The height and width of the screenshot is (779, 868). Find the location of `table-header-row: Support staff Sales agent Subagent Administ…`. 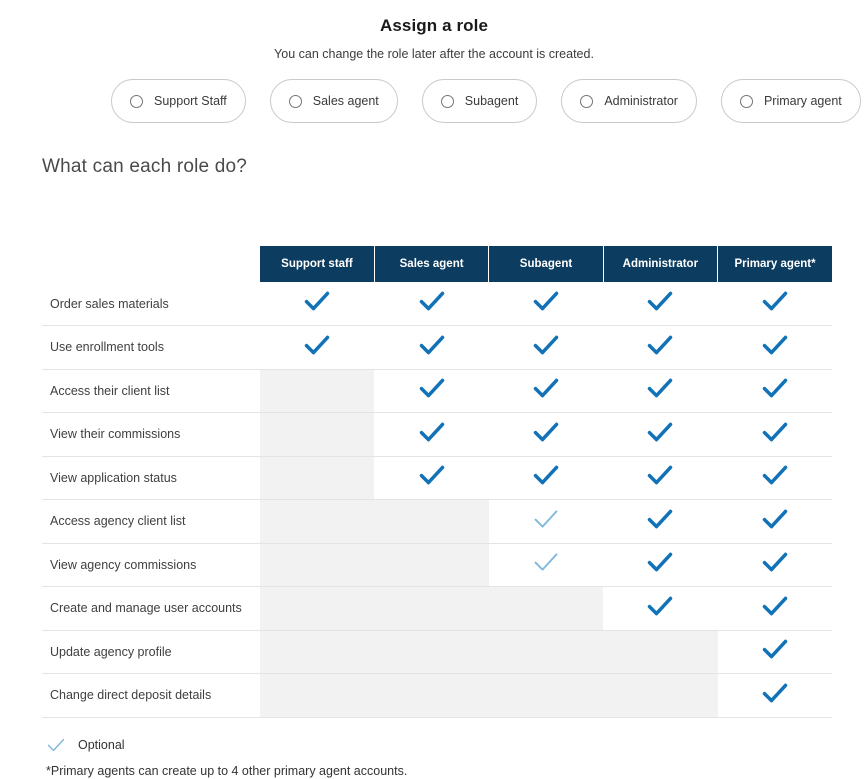

table-header-row: Support staff Sales agent Subagent Administ… is located at coordinates (437, 264).